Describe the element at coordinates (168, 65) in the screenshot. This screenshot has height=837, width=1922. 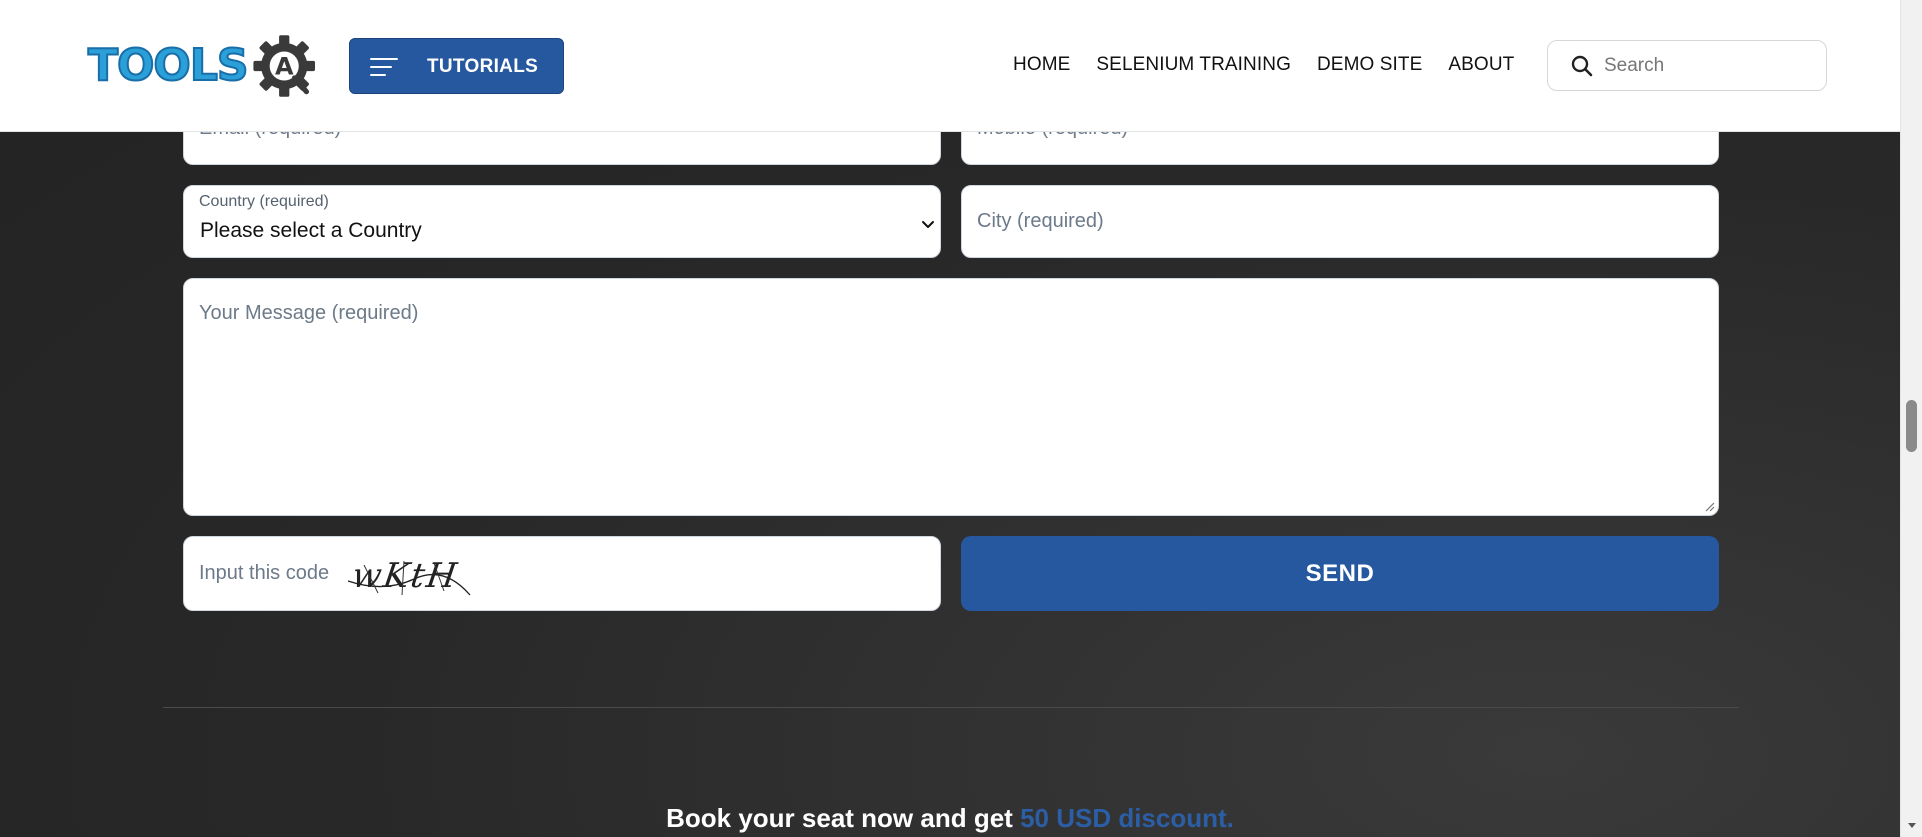
I see `logo-text: TOOLS` at that location.